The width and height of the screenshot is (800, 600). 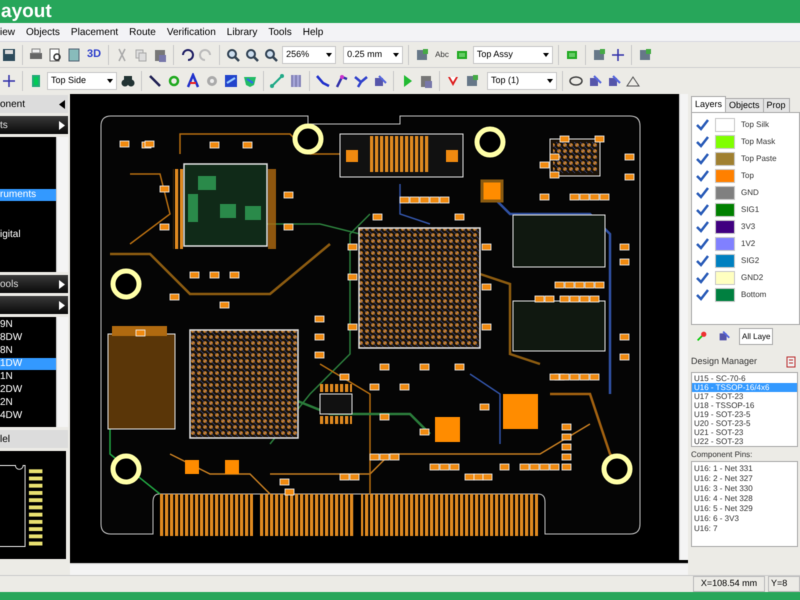 I want to click on list-item: U16: 2 - Net 327, so click(x=744, y=479).